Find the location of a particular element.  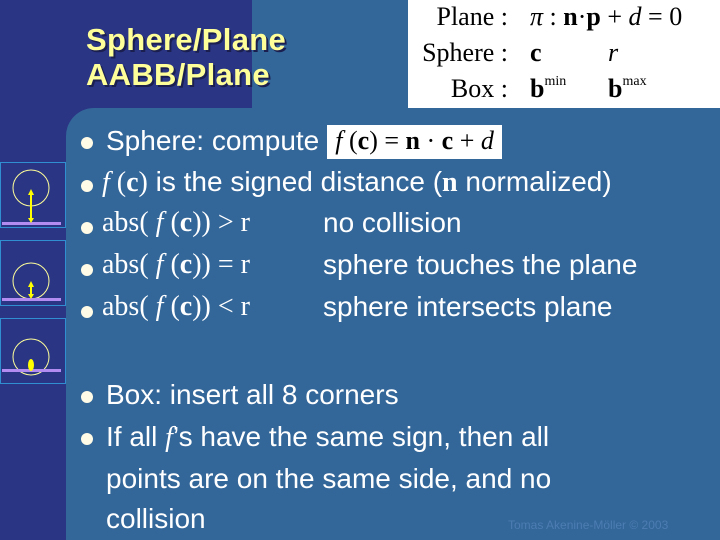

math-f: f is located at coordinates (169, 437).